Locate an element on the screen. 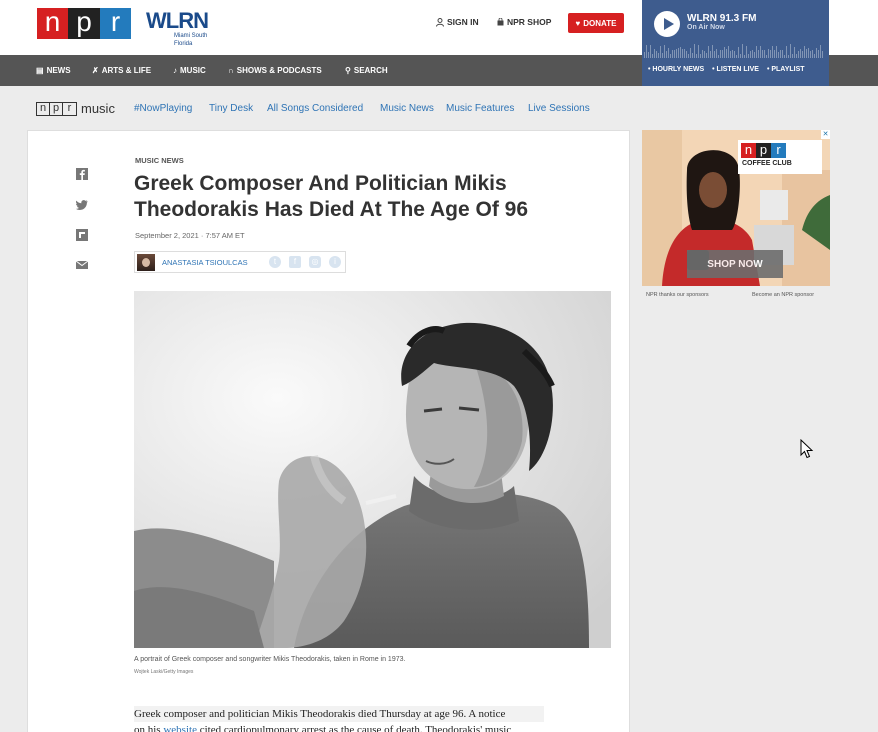 Image resolution: width=878 pixels, height=732 pixels. player-link-label: HOURLY NEWS is located at coordinates (678, 69).